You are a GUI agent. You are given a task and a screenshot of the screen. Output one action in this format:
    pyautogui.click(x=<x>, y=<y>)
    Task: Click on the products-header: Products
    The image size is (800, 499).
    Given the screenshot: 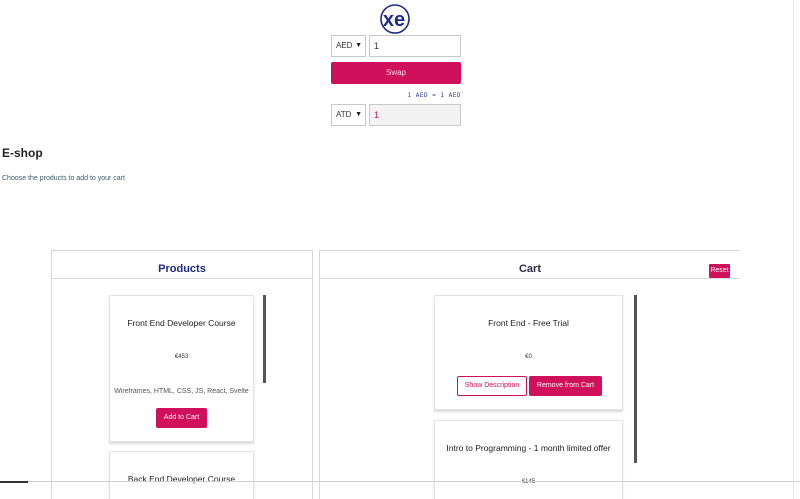 What is the action you would take?
    pyautogui.click(x=182, y=265)
    